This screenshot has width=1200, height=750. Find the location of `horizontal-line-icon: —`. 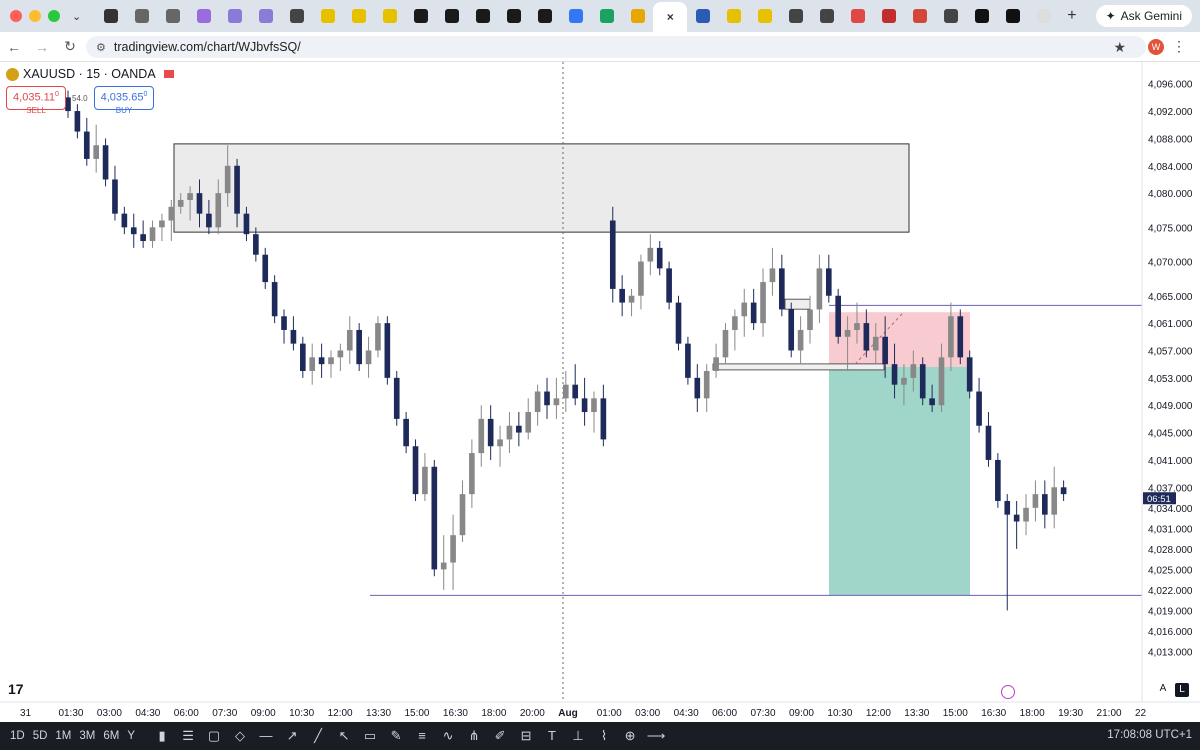

horizontal-line-icon: — is located at coordinates (266, 736).